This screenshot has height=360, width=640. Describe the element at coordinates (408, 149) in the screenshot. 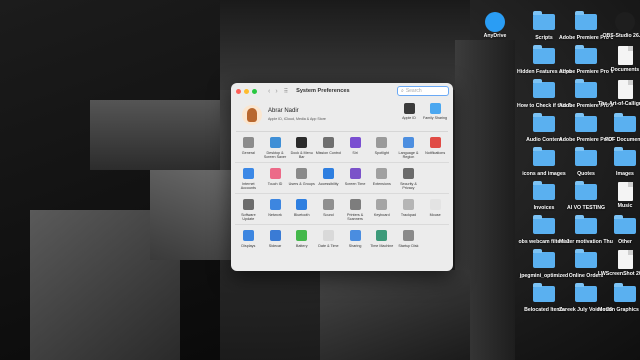

I see `pref-language-and-region: Language & Region` at that location.